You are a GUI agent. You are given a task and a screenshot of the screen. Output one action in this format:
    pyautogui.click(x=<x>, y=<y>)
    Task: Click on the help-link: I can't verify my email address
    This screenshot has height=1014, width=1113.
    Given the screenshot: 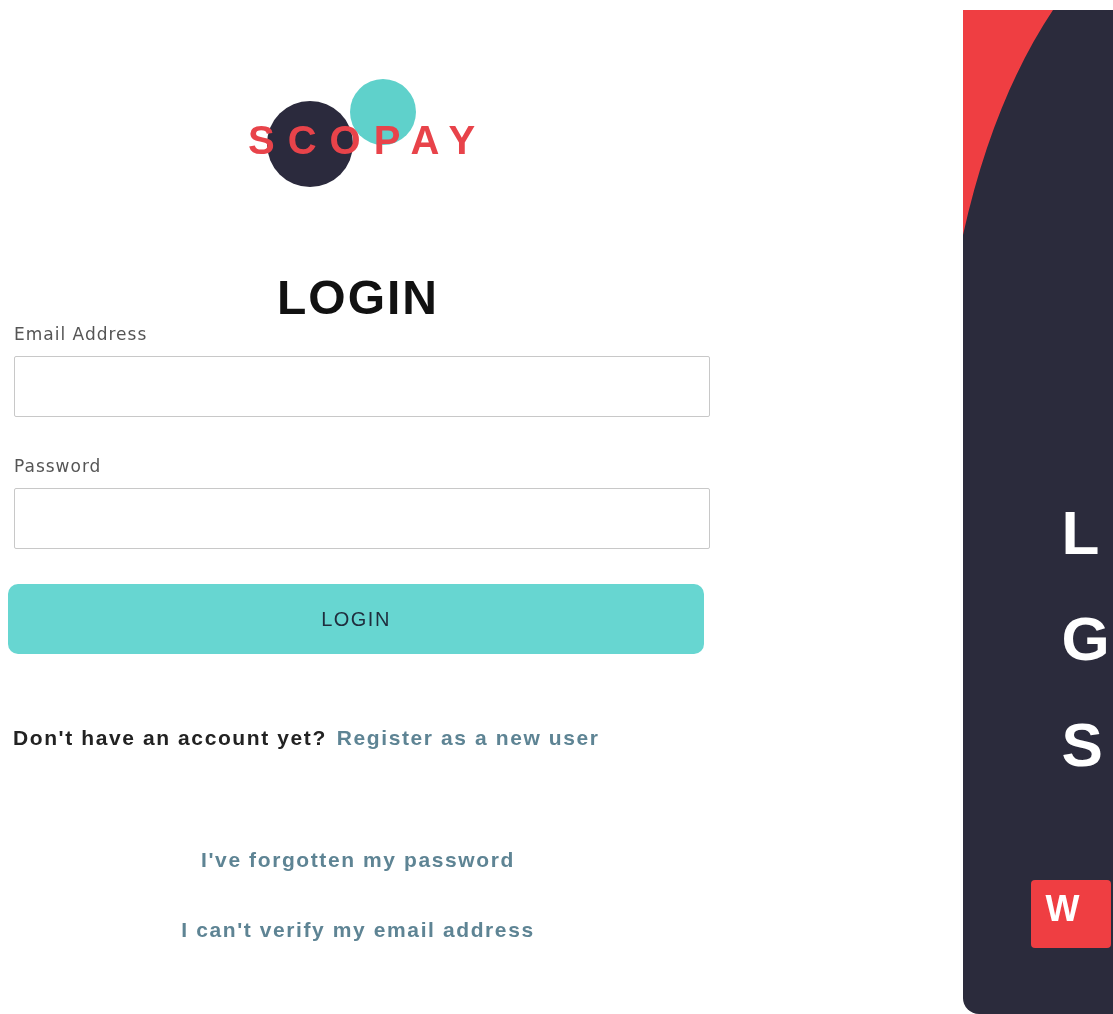 What is the action you would take?
    pyautogui.click(x=358, y=930)
    